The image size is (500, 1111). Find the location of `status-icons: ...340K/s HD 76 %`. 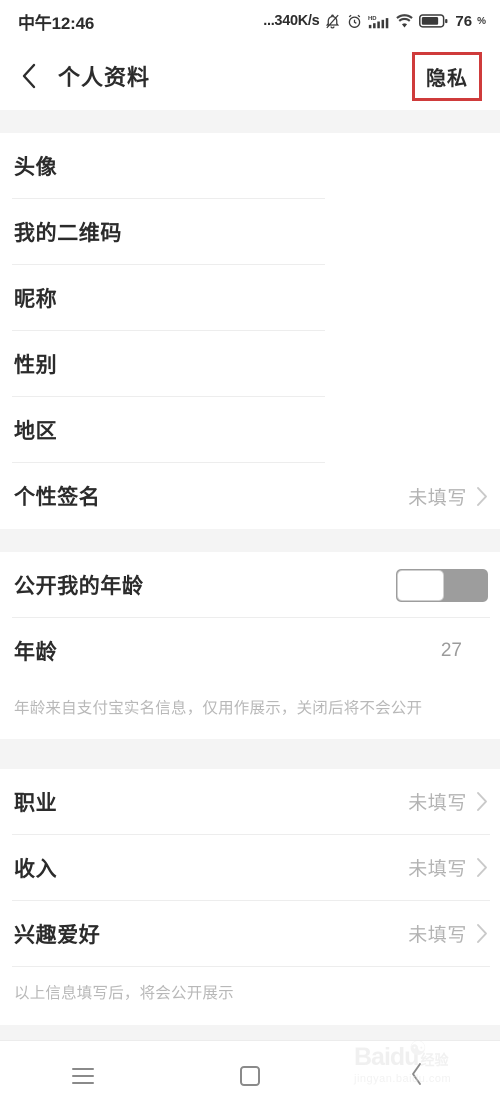

status-icons: ...340K/s HD 76 % is located at coordinates (374, 21).